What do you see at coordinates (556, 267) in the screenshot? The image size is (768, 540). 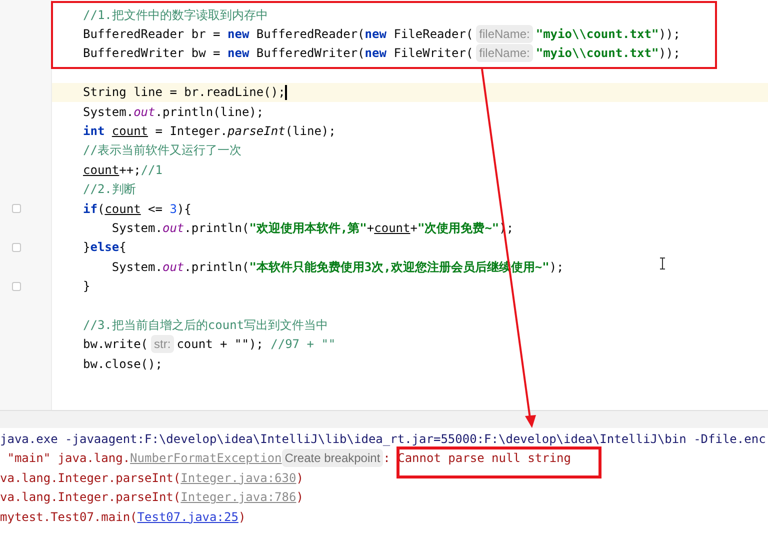 I see `code-token: );` at bounding box center [556, 267].